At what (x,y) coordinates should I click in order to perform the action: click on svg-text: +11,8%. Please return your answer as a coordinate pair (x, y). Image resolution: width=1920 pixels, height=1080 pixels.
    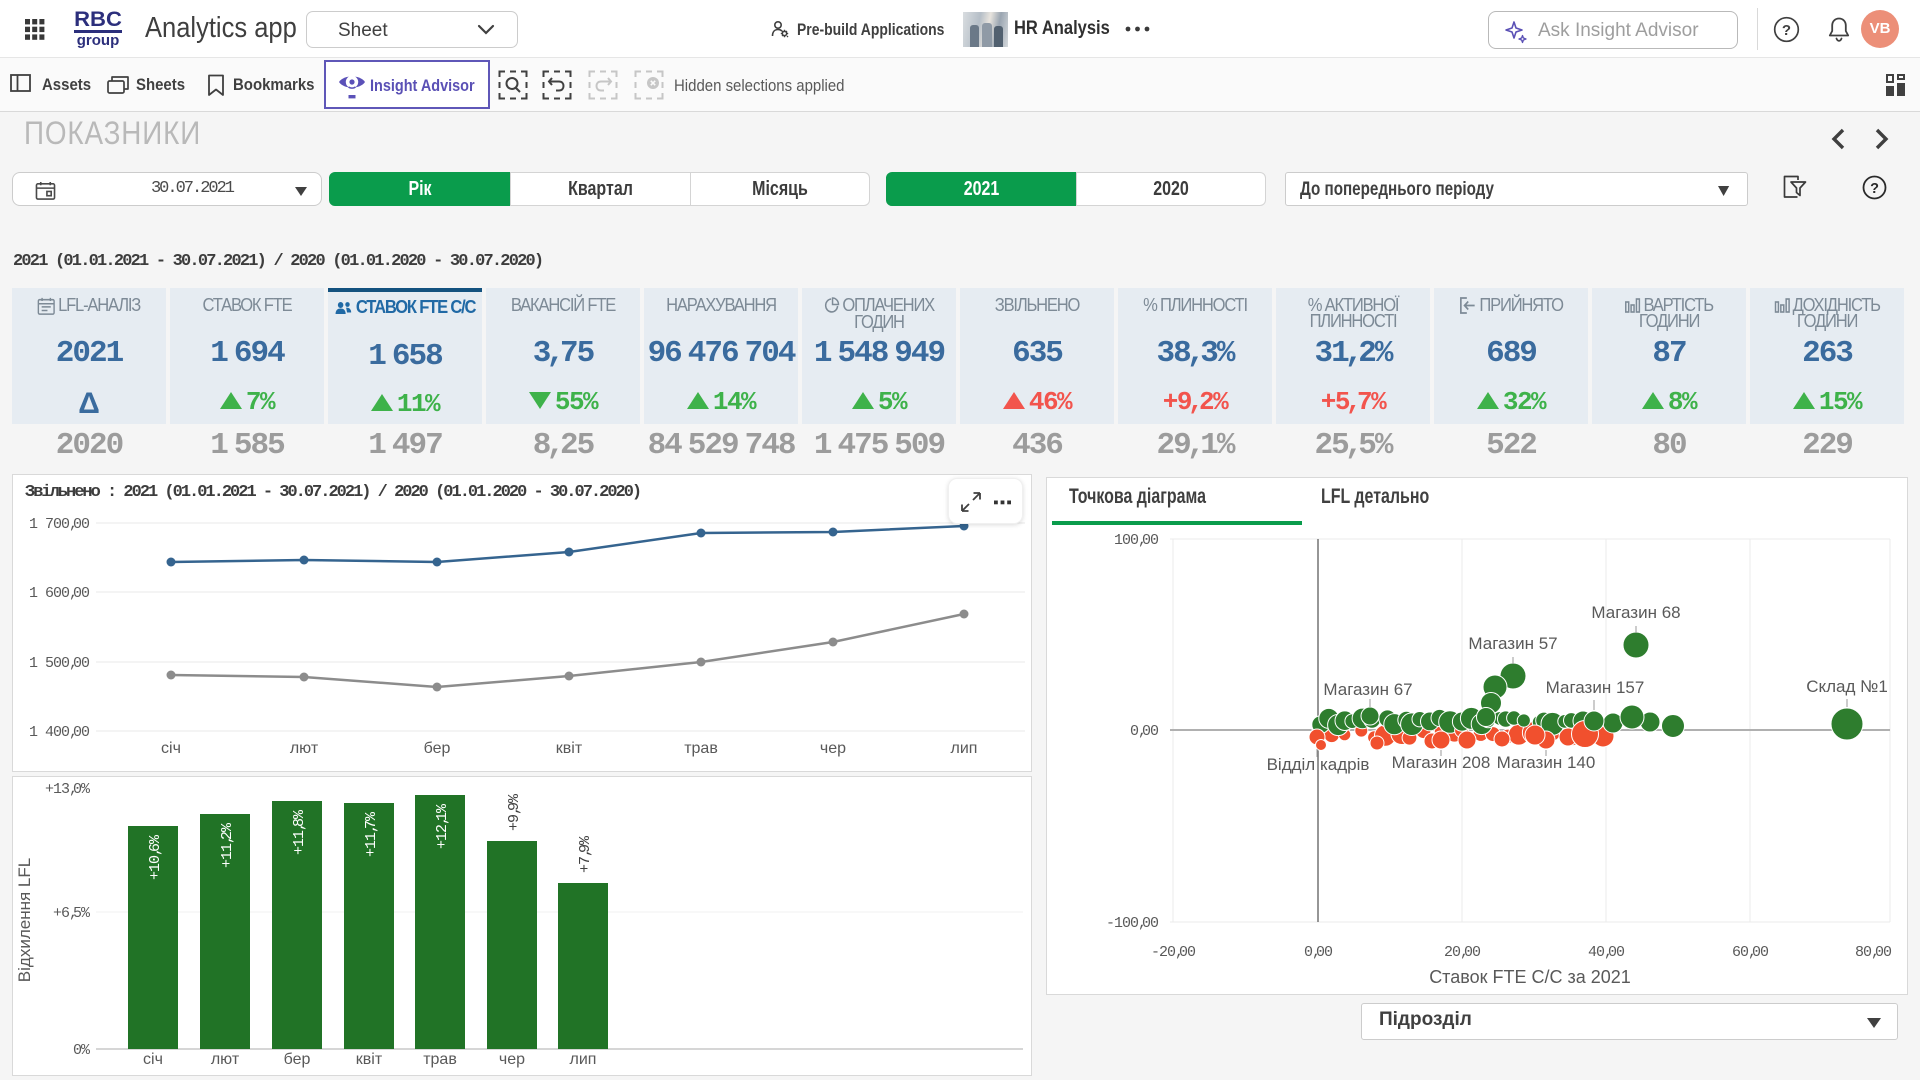
    Looking at the image, I should click on (299, 832).